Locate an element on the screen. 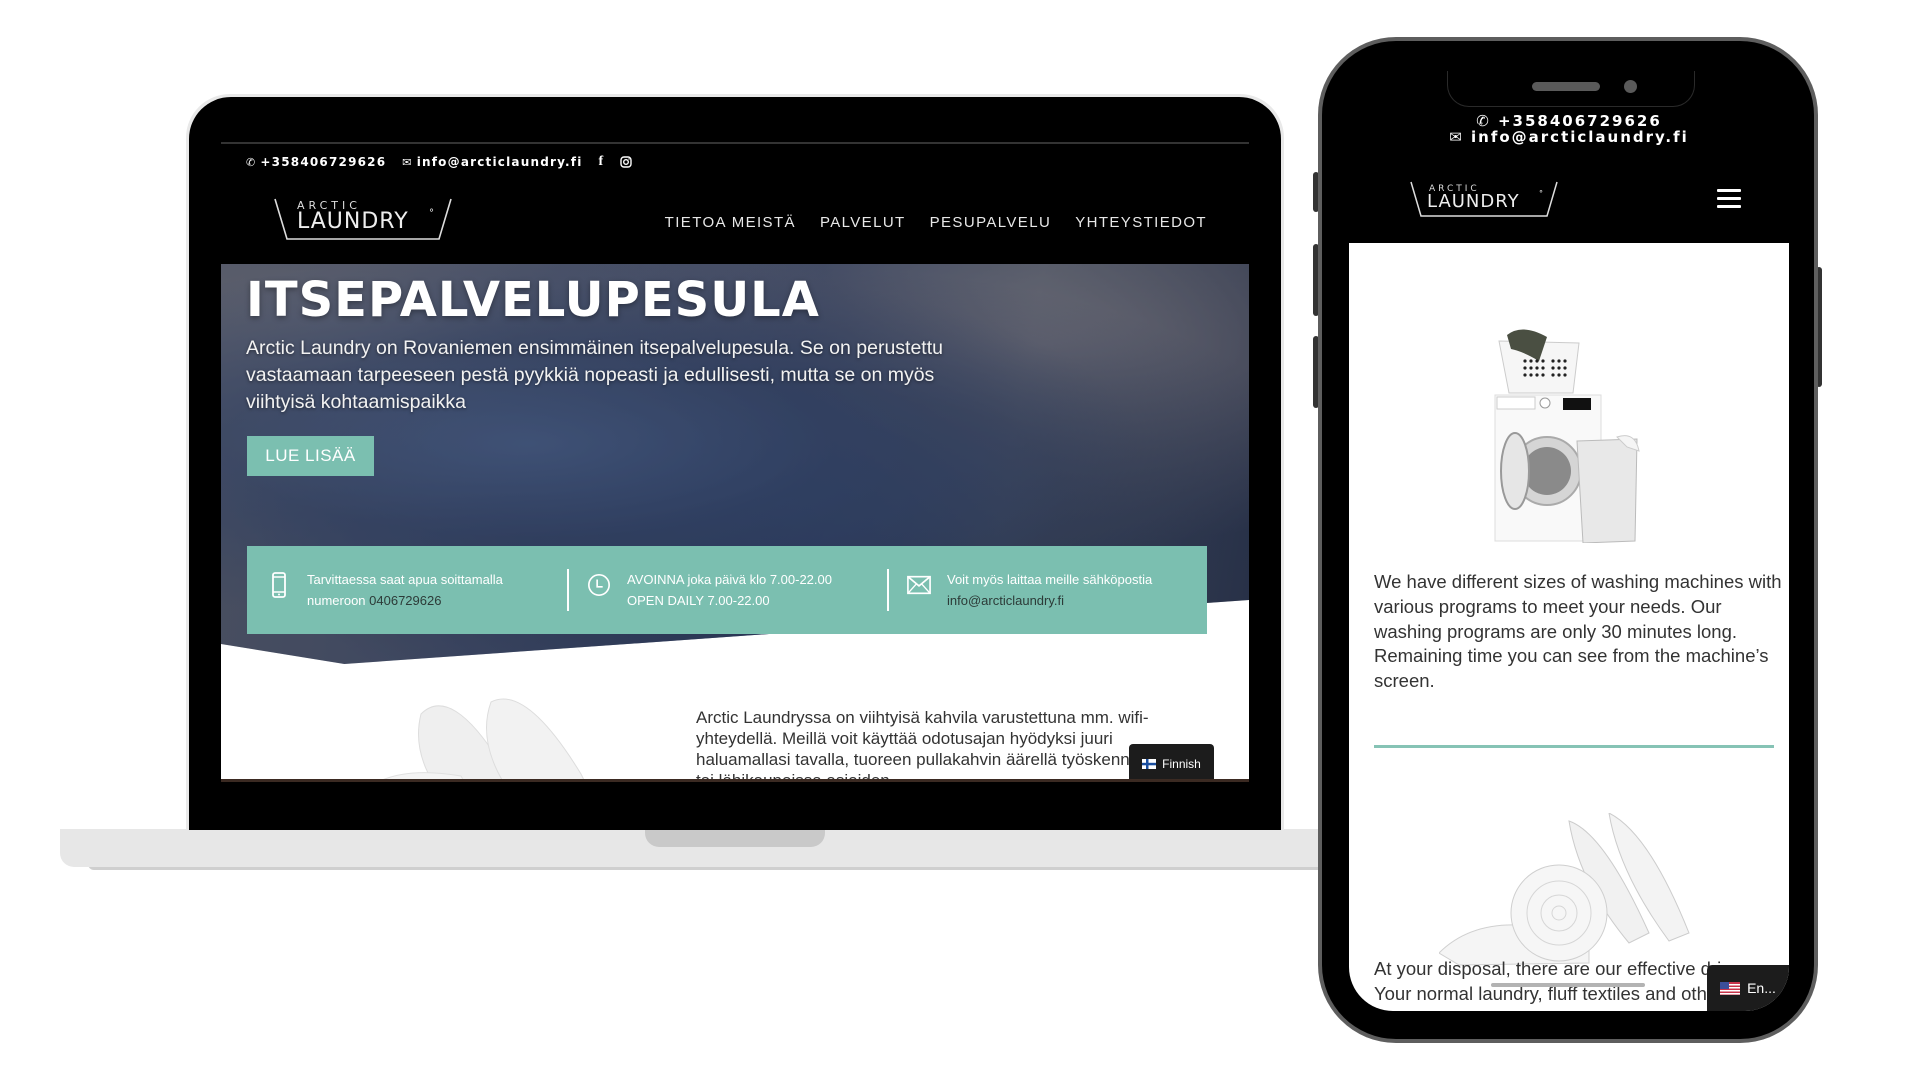 The height and width of the screenshot is (1080, 1920). info-email-line1: Voit myös laittaa meille sähköpostia is located at coordinates (1050, 579).